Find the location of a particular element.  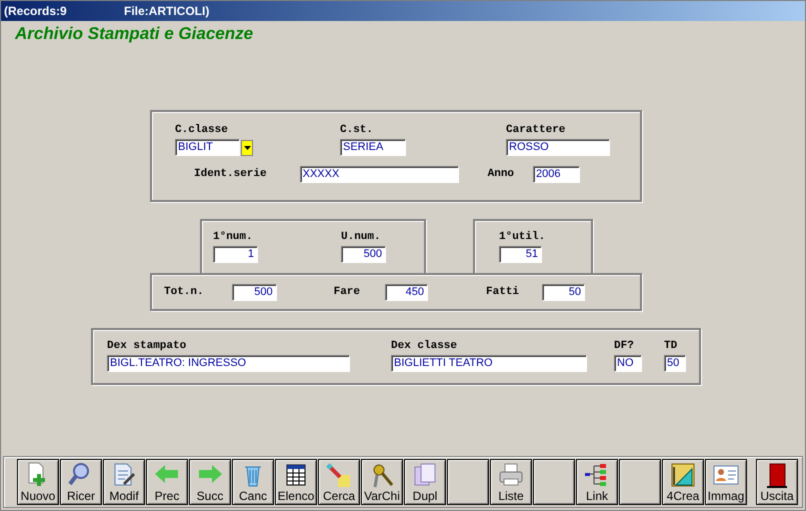

toolbar-button: Nuovo is located at coordinates (38, 482).